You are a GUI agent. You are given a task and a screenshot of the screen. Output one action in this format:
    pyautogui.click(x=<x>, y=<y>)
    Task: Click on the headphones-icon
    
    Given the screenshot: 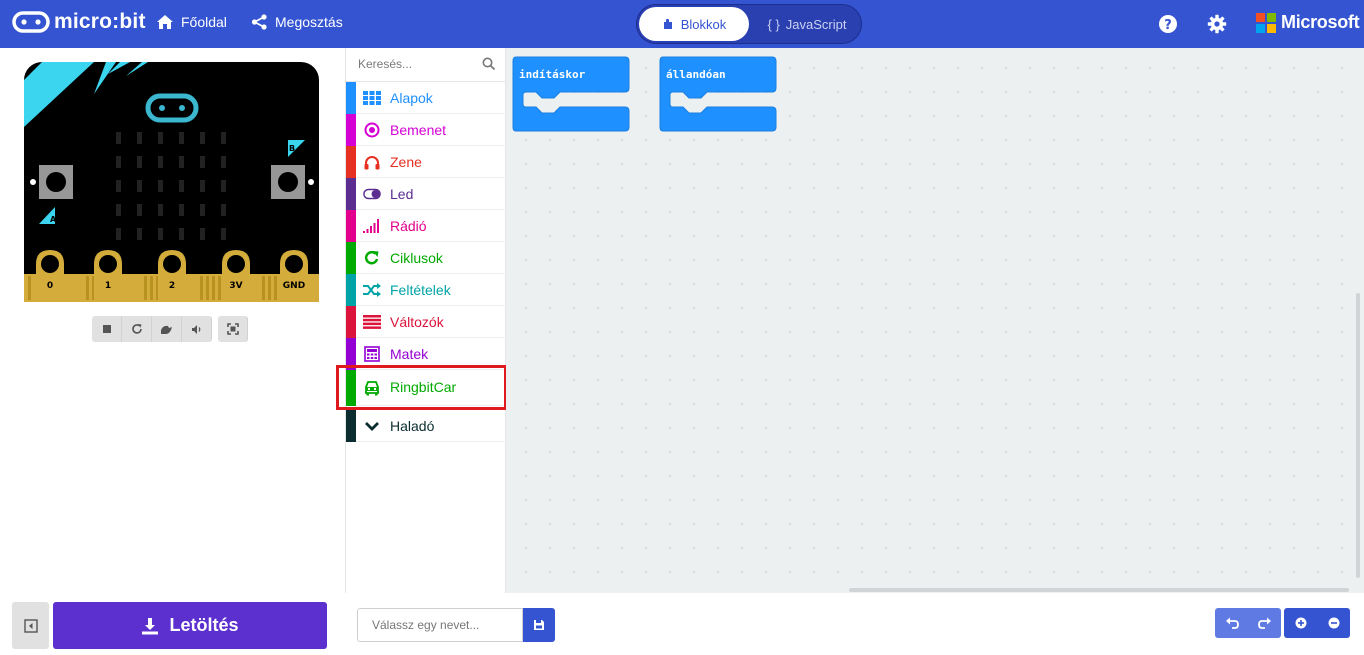 What is the action you would take?
    pyautogui.click(x=372, y=162)
    